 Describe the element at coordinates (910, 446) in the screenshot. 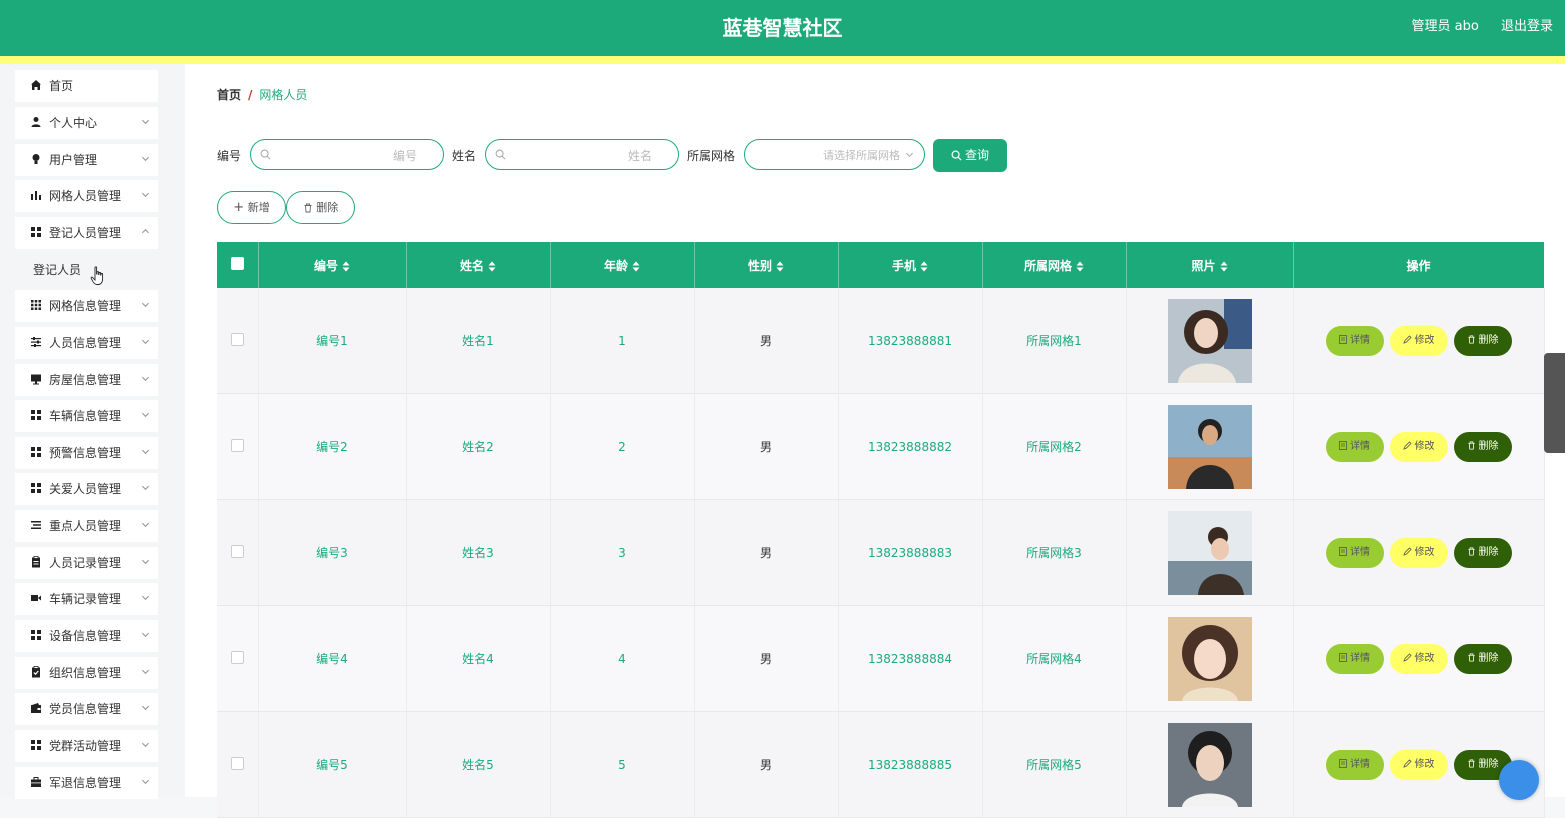

I see `cell-phone: 13823888882` at that location.